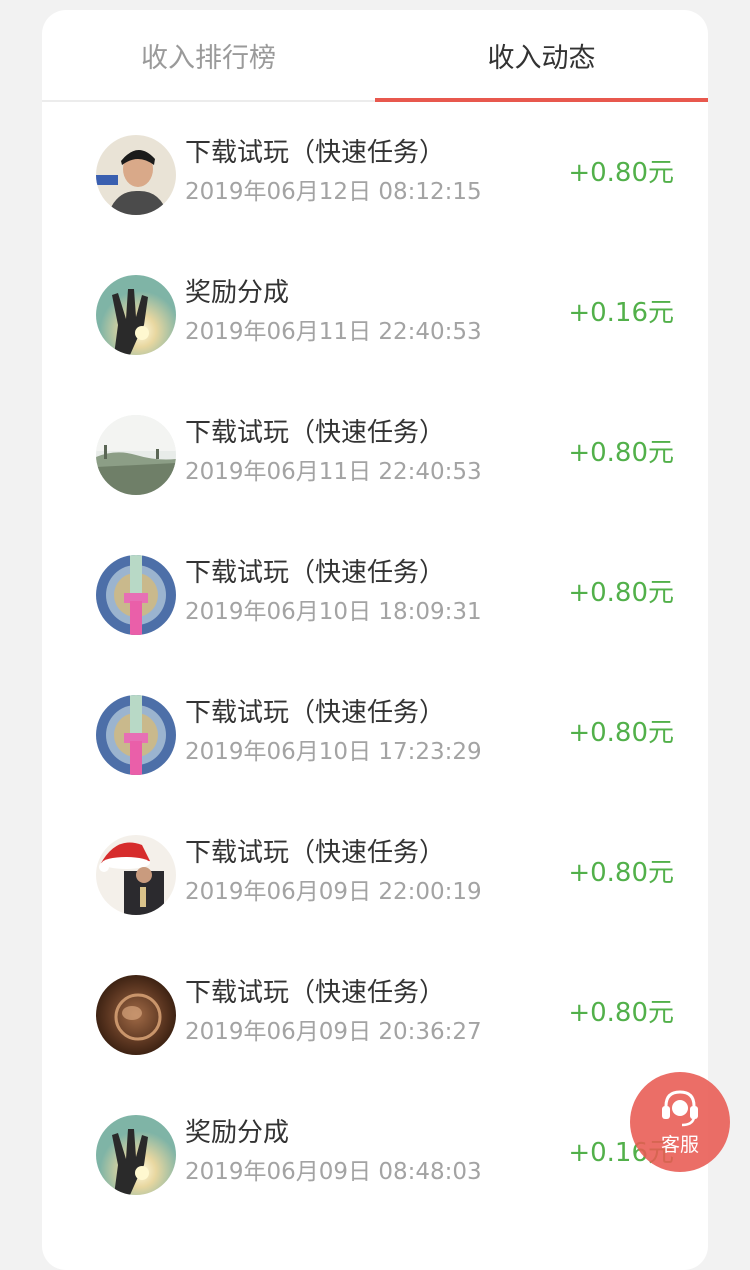 Image resolution: width=750 pixels, height=1270 pixels. Describe the element at coordinates (333, 1032) in the screenshot. I see `item-time: 2019年06月09日 20:36:27` at that location.